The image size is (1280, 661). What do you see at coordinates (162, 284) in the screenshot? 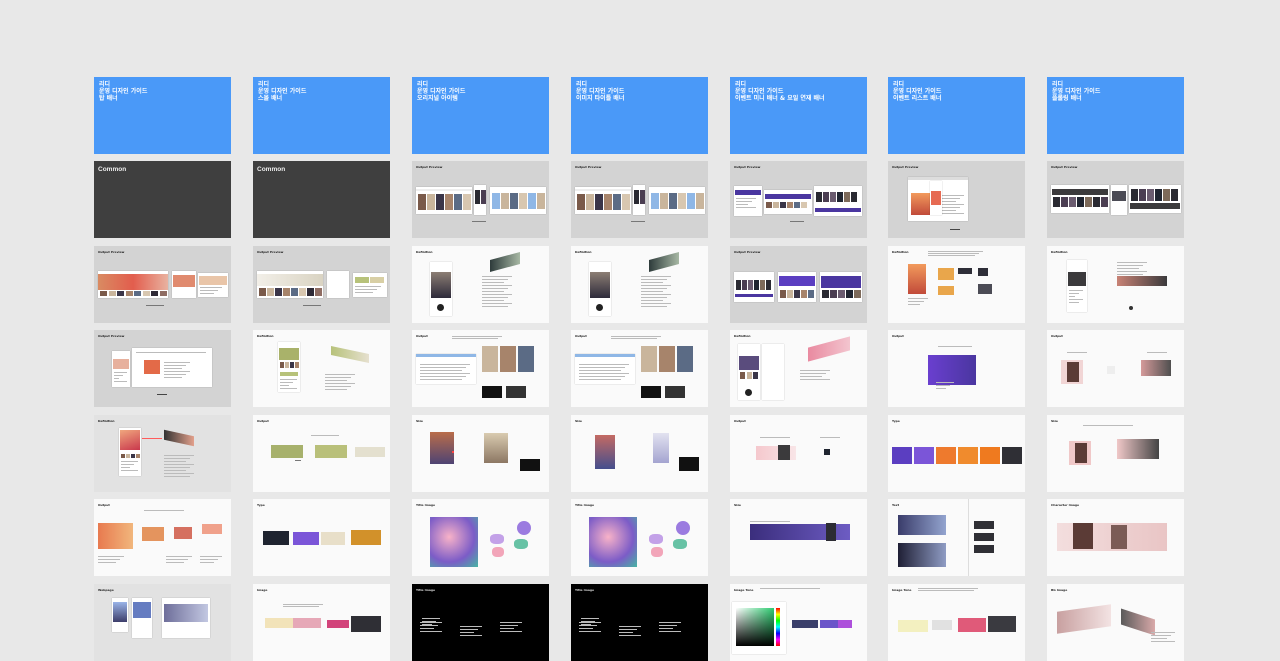
I see `slide-thumbnail-preview-wide: Output Preview` at bounding box center [162, 284].